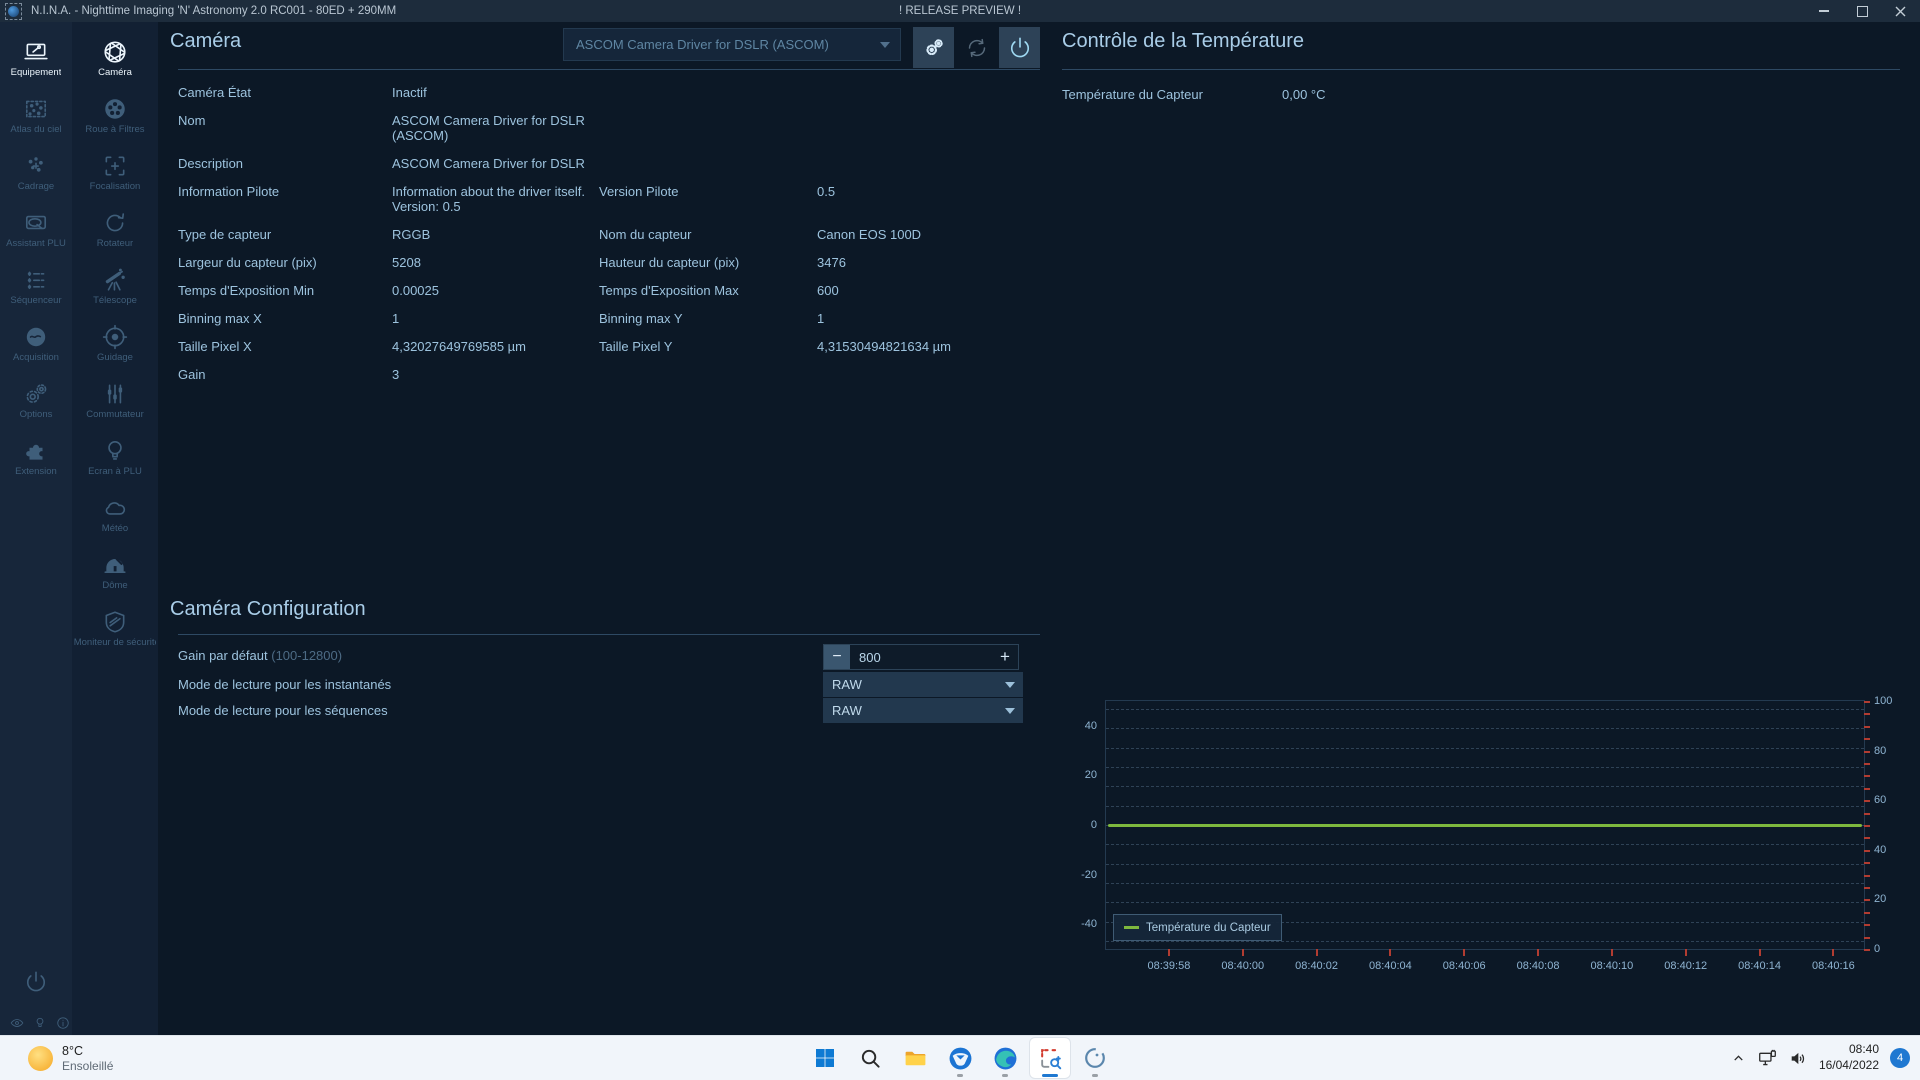  Describe the element at coordinates (115, 400) in the screenshot. I see `equipment-tab-commutateur: Commutateur` at that location.